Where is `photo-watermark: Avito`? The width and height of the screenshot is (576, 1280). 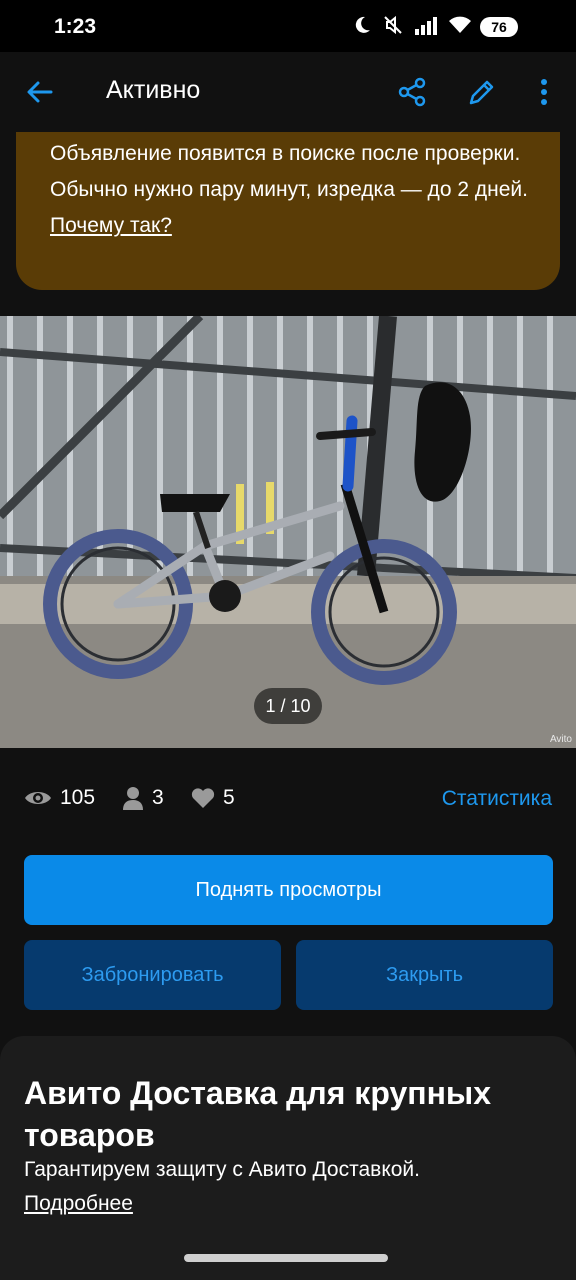
photo-watermark: Avito is located at coordinates (560, 739).